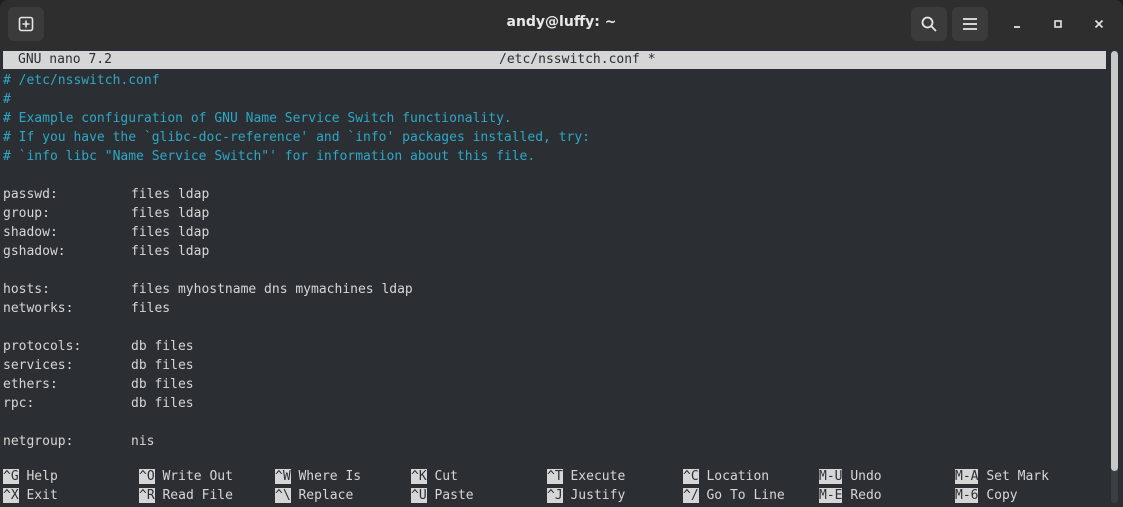  I want to click on nano-filename: /etc/nsswitch.conf *, so click(577, 59).